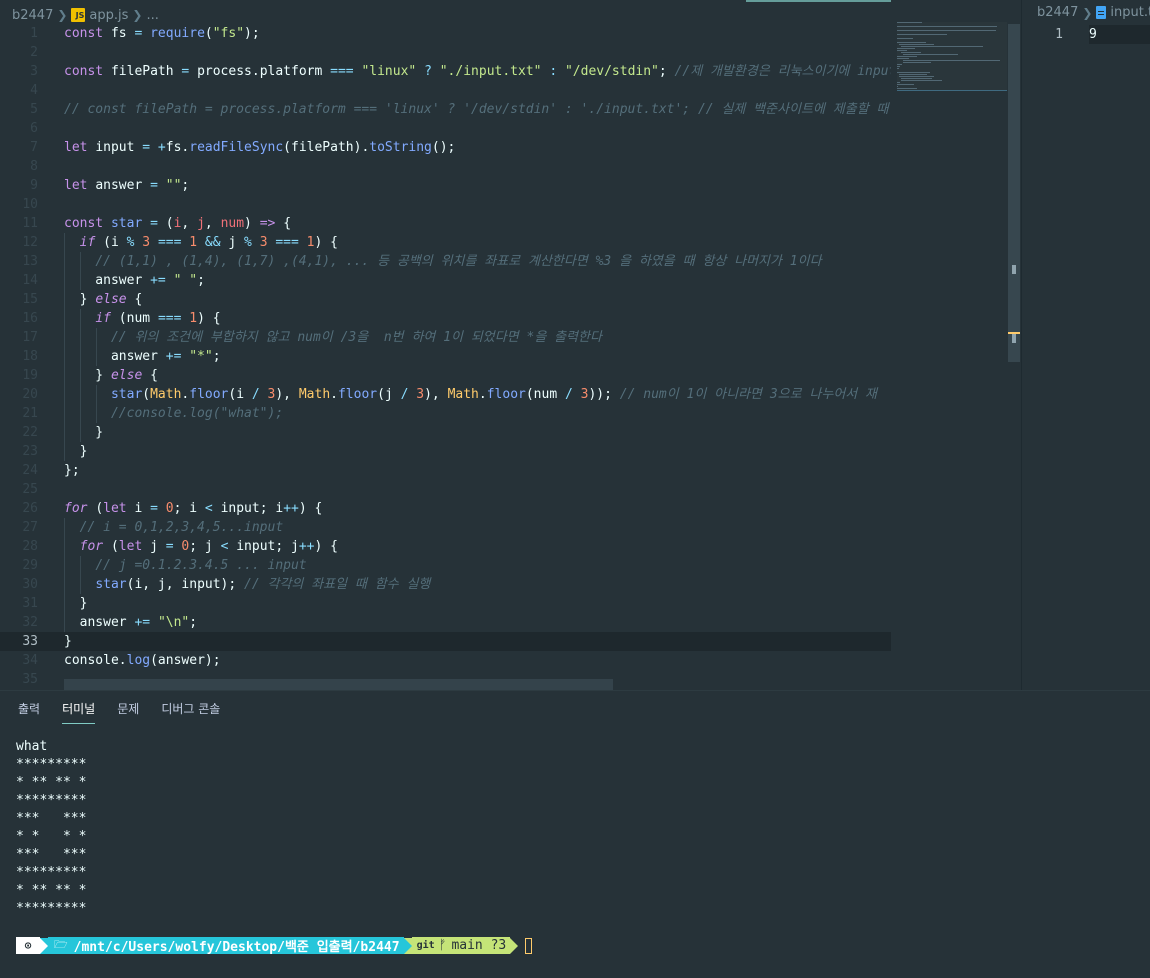  I want to click on code-line: 1 9, so click(1086, 34).